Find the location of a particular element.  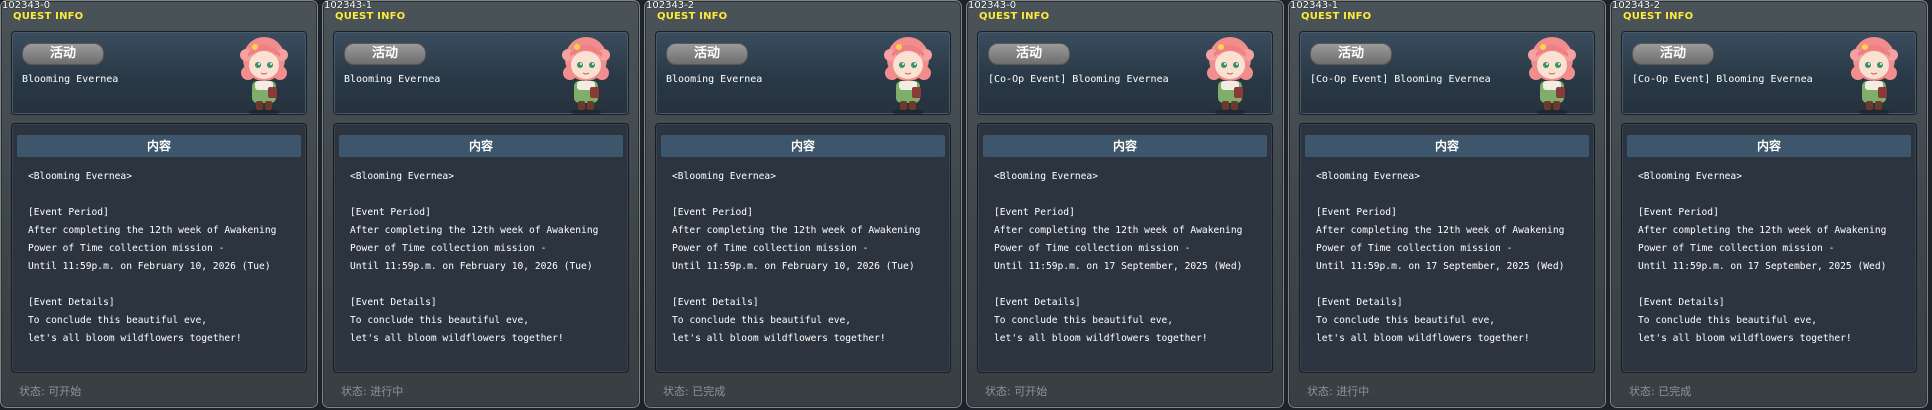

quest-status: 状态: 可开始 is located at coordinates (50, 391).